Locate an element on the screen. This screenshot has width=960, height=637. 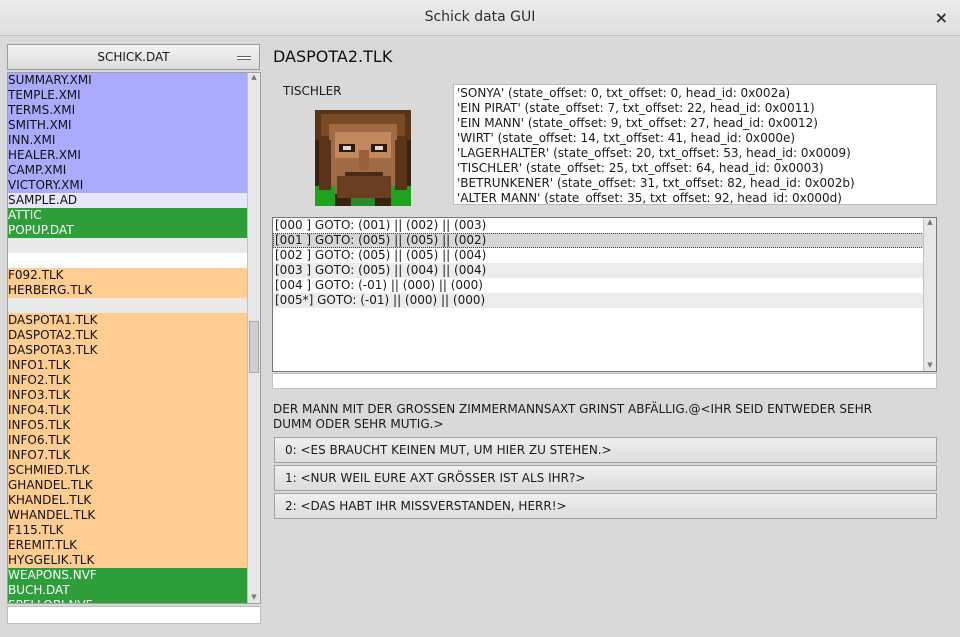
archive-select: SCHICK.DAT is located at coordinates (133, 57).